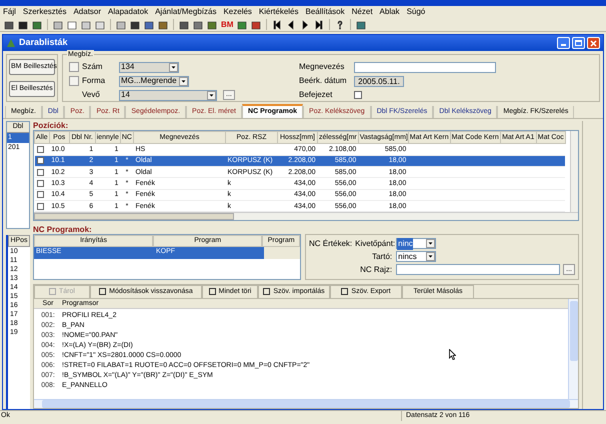  Describe the element at coordinates (323, 81) in the screenshot. I see `field-label: Beérk. dátum` at that location.